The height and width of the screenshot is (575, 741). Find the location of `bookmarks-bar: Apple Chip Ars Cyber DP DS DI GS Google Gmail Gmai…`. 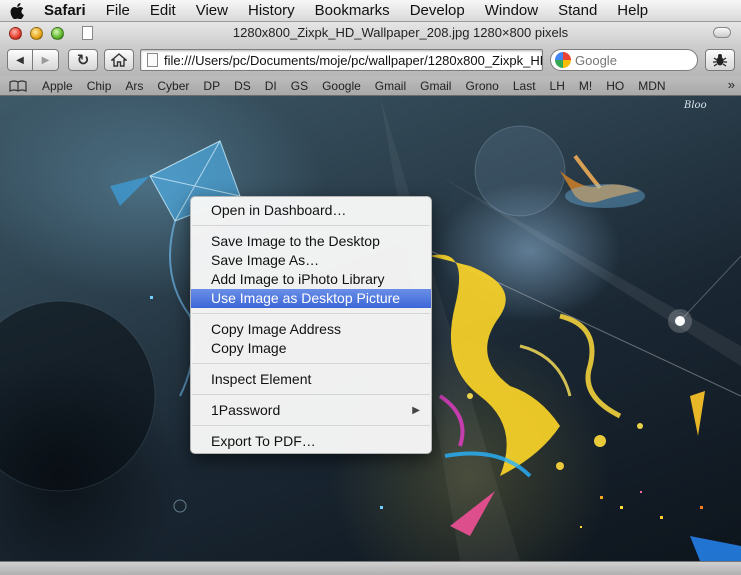

bookmarks-bar: Apple Chip Ars Cyber DP DS DI GS Google Gmail Gmai… is located at coordinates (370, 86).